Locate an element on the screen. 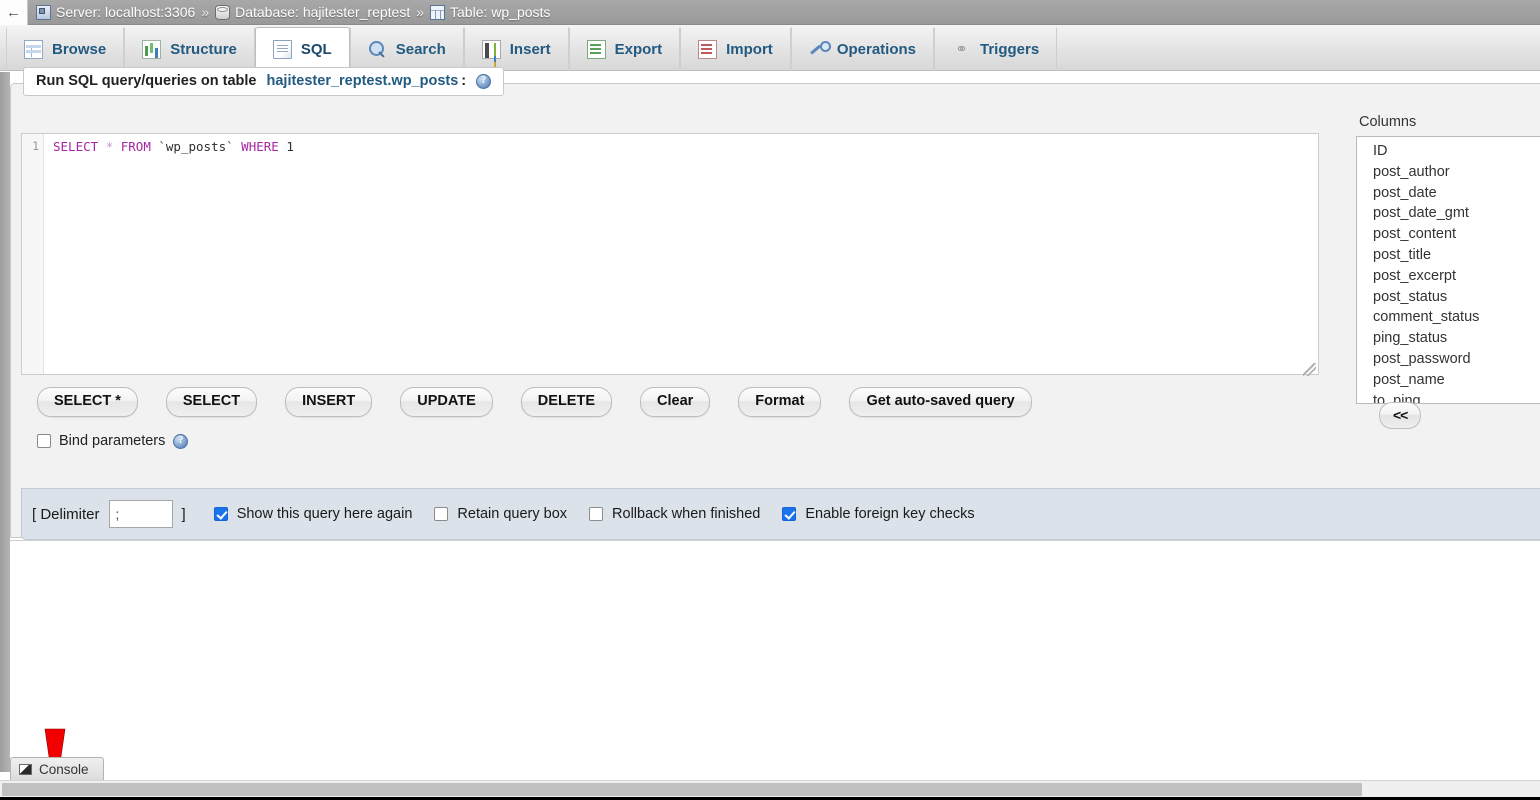 The width and height of the screenshot is (1540, 800). column-item: post_excerpt is located at coordinates (1448, 276).